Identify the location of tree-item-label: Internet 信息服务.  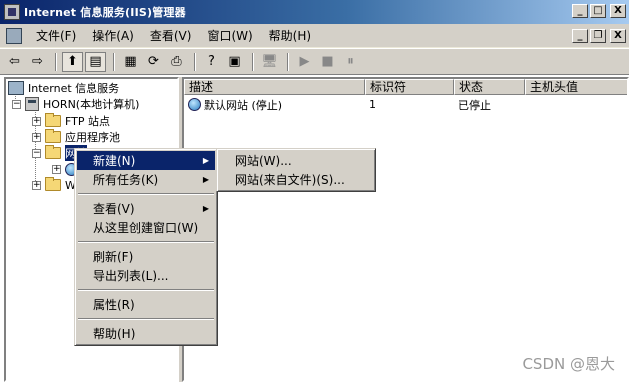
(74, 88).